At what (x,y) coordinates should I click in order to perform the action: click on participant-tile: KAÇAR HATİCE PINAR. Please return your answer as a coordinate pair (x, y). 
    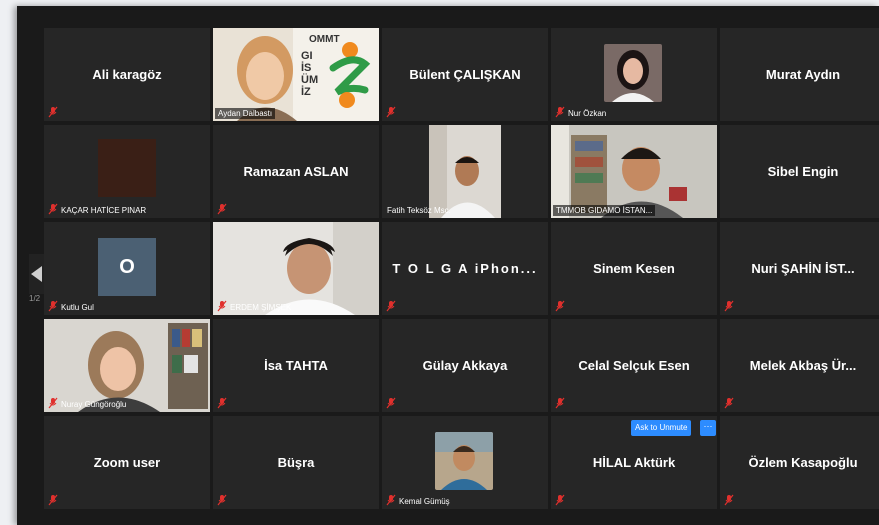
    Looking at the image, I should click on (127, 171).